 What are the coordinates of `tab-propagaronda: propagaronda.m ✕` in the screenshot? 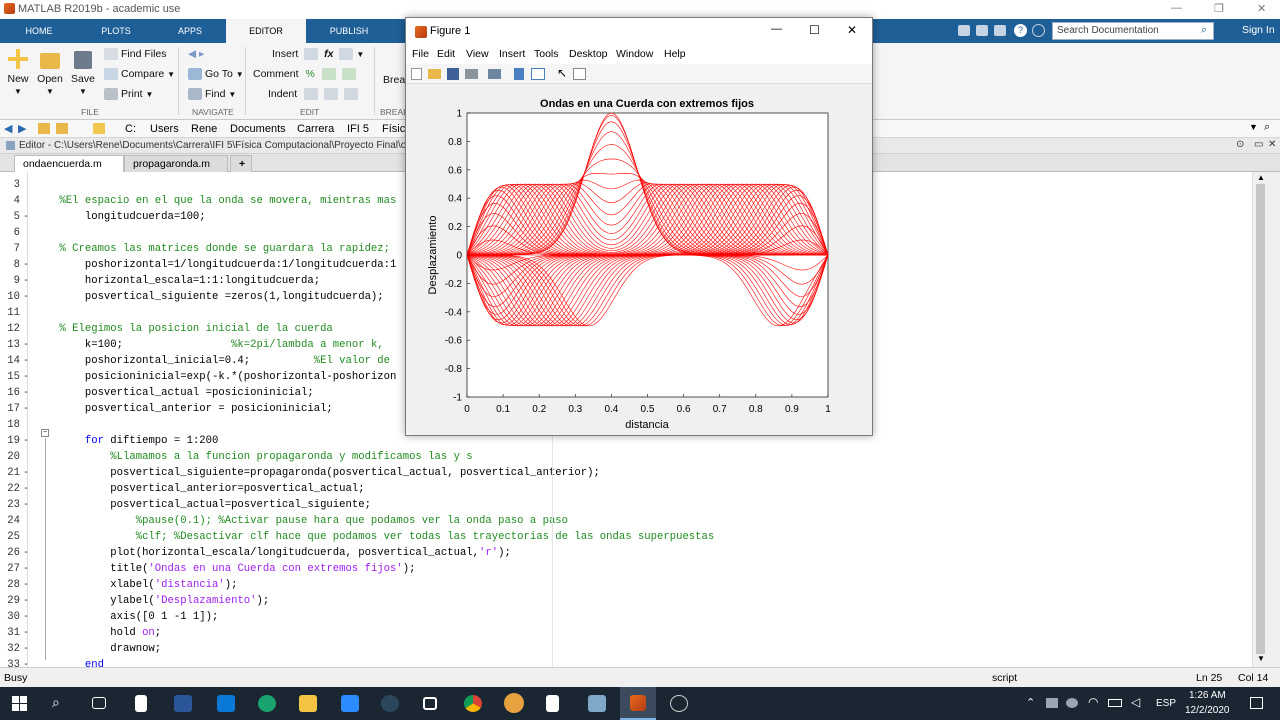 It's located at (176, 170).